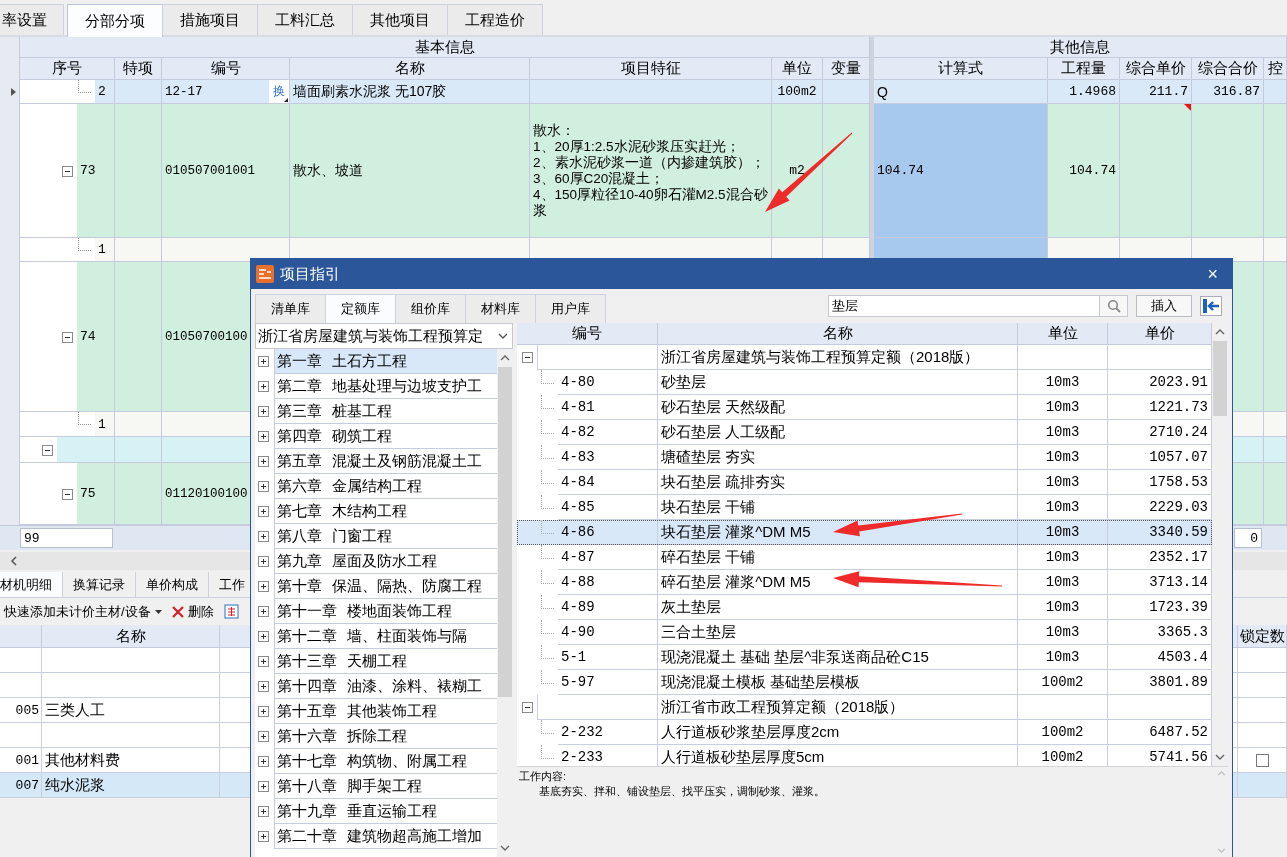 The width and height of the screenshot is (1287, 857). What do you see at coordinates (158, 611) in the screenshot?
I see `caret-icon` at bounding box center [158, 611].